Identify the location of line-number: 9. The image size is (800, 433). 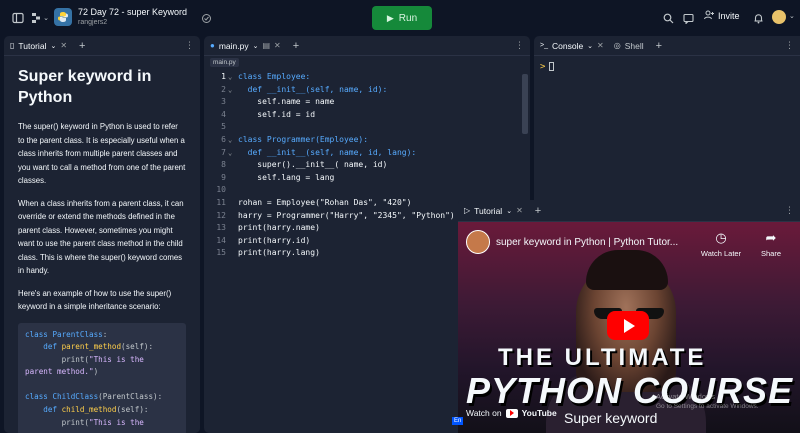
(223, 177).